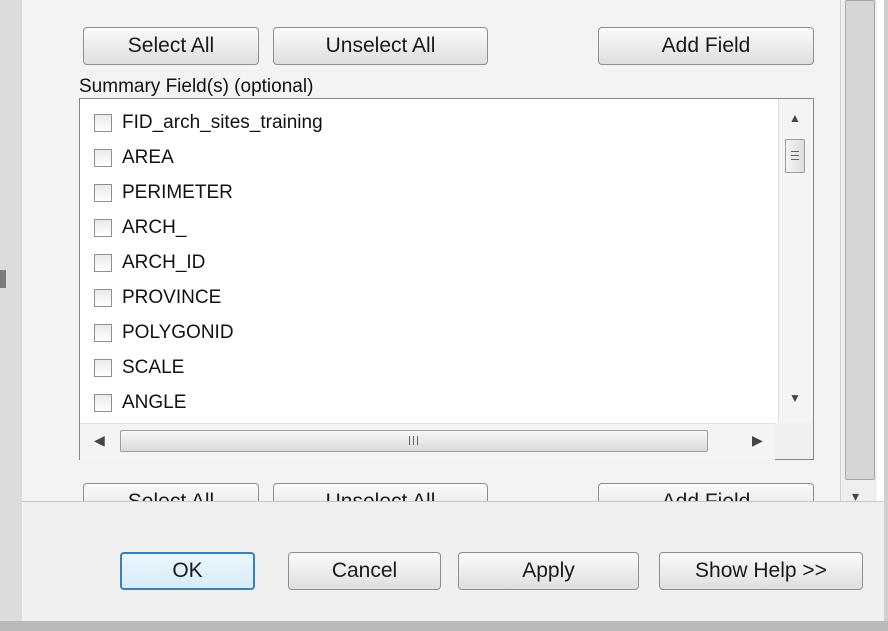 This screenshot has width=888, height=631. What do you see at coordinates (222, 122) in the screenshot?
I see `field-label: FID_arch_sites_training` at bounding box center [222, 122].